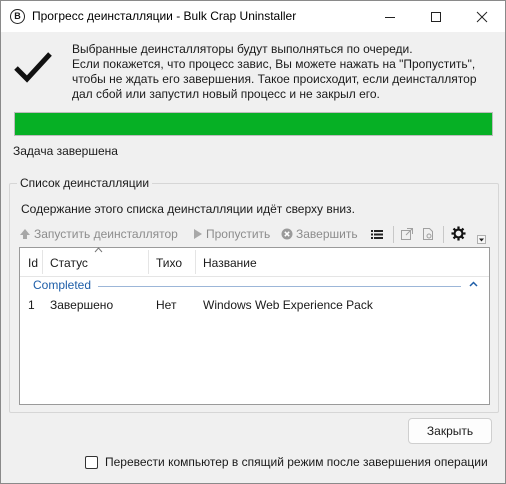  I want to click on external-link-icon, so click(407, 234).